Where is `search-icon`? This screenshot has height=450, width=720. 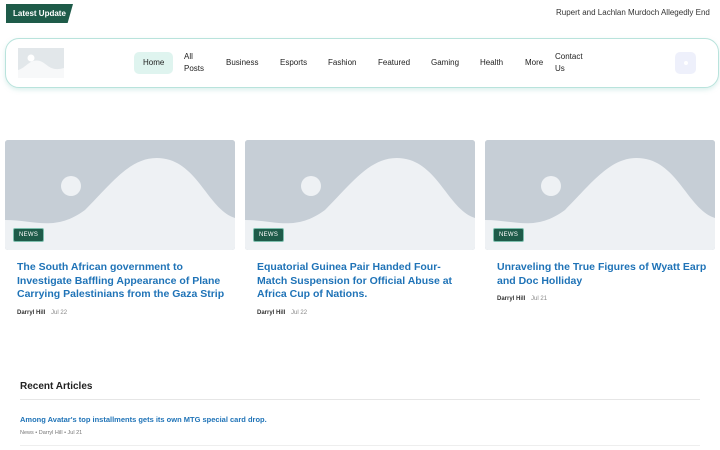 search-icon is located at coordinates (685, 63).